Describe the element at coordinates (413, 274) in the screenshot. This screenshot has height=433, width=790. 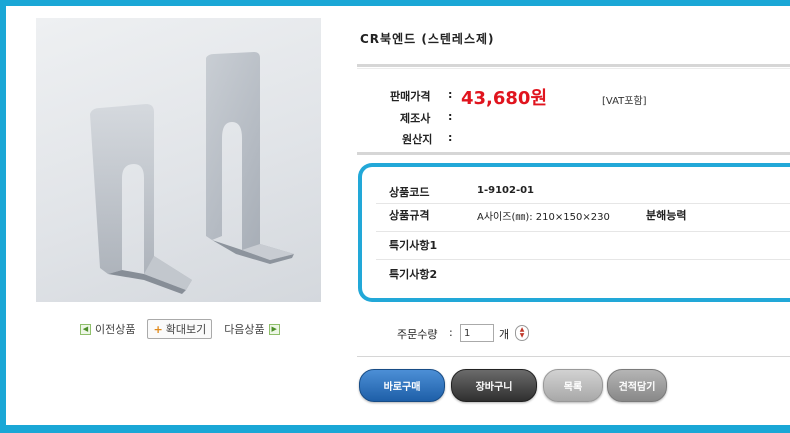
I see `spec-note2-label: 특기사항2` at that location.